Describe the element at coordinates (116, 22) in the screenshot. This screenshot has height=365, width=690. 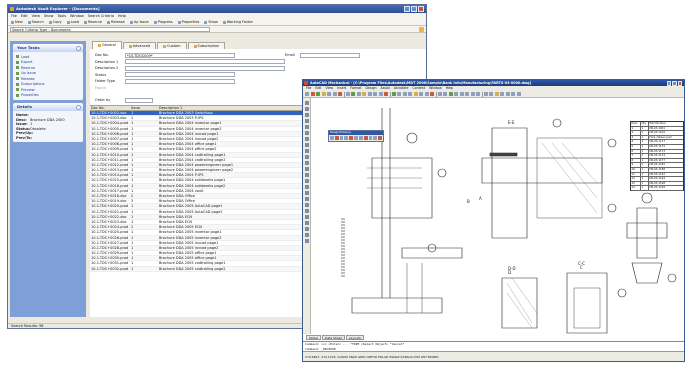
I see `toolbar-release-button: Release` at that location.